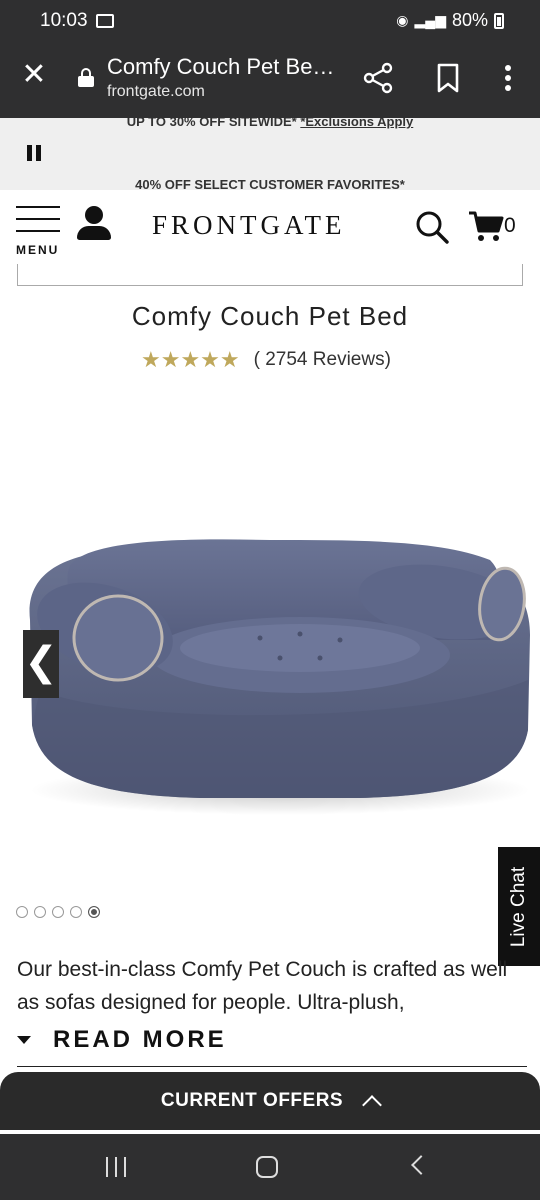 Image resolution: width=540 pixels, height=1200 pixels. I want to click on notification-icon, so click(105, 21).